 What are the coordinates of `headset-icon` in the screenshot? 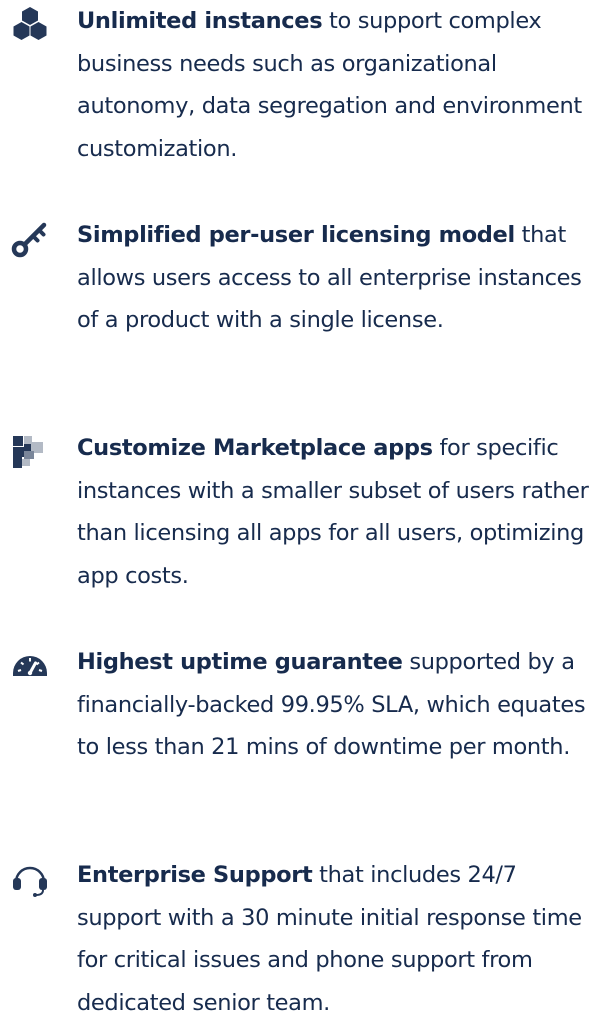 It's located at (30, 878).